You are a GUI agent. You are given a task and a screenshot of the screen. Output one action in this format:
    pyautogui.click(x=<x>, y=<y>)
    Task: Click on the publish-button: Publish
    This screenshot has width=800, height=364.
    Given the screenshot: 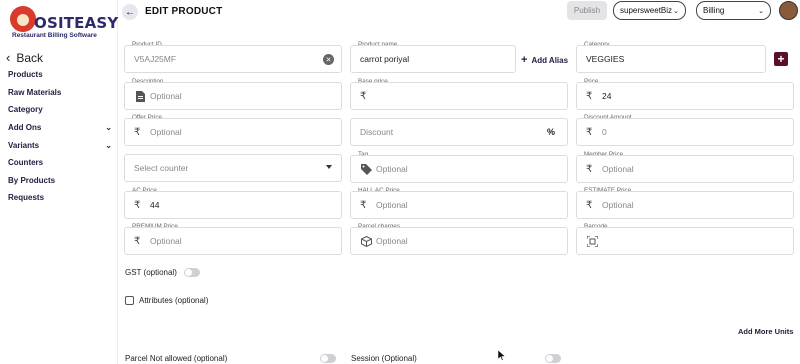 What is the action you would take?
    pyautogui.click(x=587, y=10)
    